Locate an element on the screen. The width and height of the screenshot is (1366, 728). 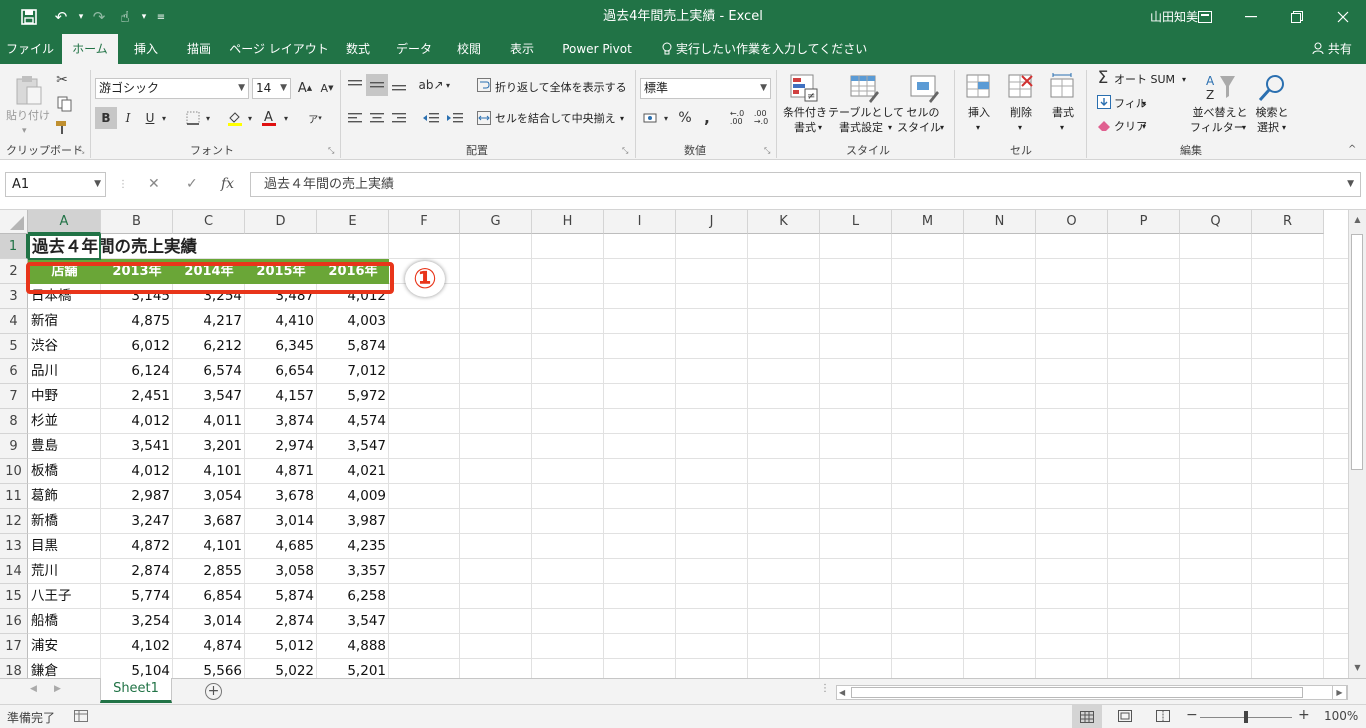
tab-view: 表示 is located at coordinates (522, 49).